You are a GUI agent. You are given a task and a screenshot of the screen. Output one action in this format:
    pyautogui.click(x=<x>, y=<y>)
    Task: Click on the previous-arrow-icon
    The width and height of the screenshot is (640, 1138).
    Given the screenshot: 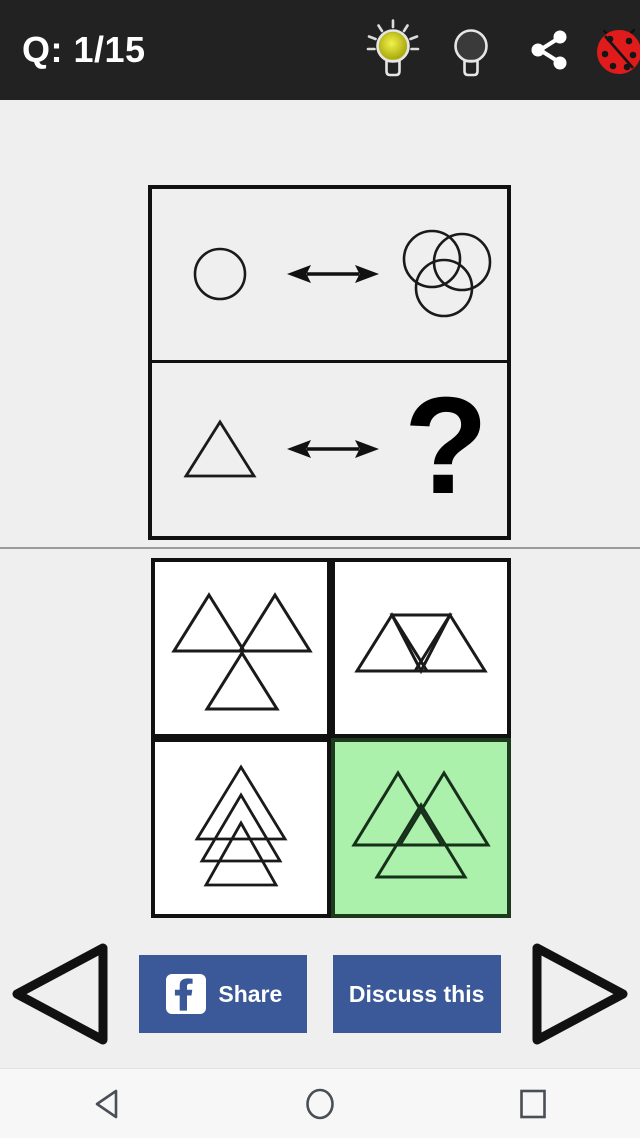 What is the action you would take?
    pyautogui.click(x=60, y=994)
    